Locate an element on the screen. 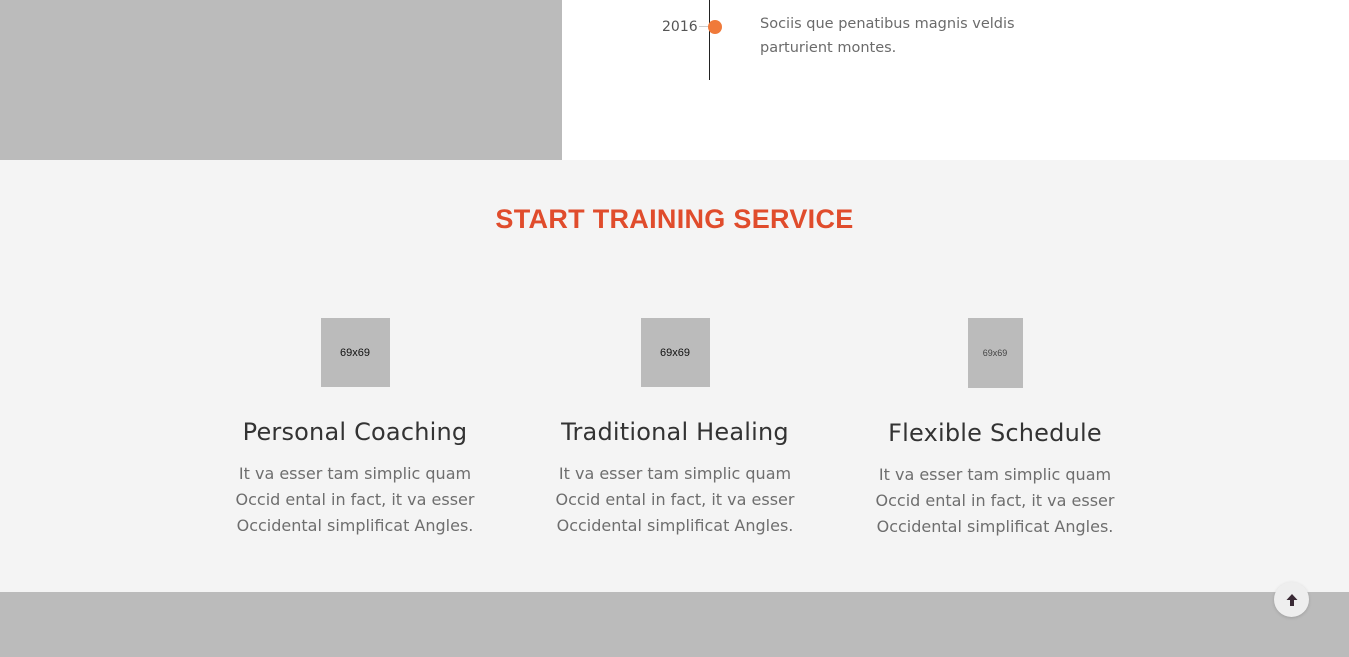  service-title: Traditional Healing is located at coordinates (675, 432).